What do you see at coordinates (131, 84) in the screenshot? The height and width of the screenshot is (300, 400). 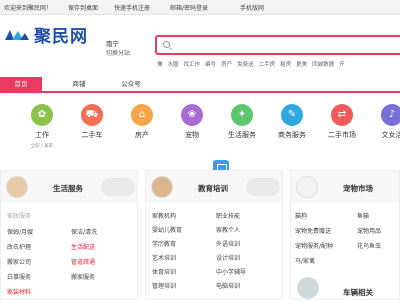 I see `tab-wechat: 公众号` at bounding box center [131, 84].